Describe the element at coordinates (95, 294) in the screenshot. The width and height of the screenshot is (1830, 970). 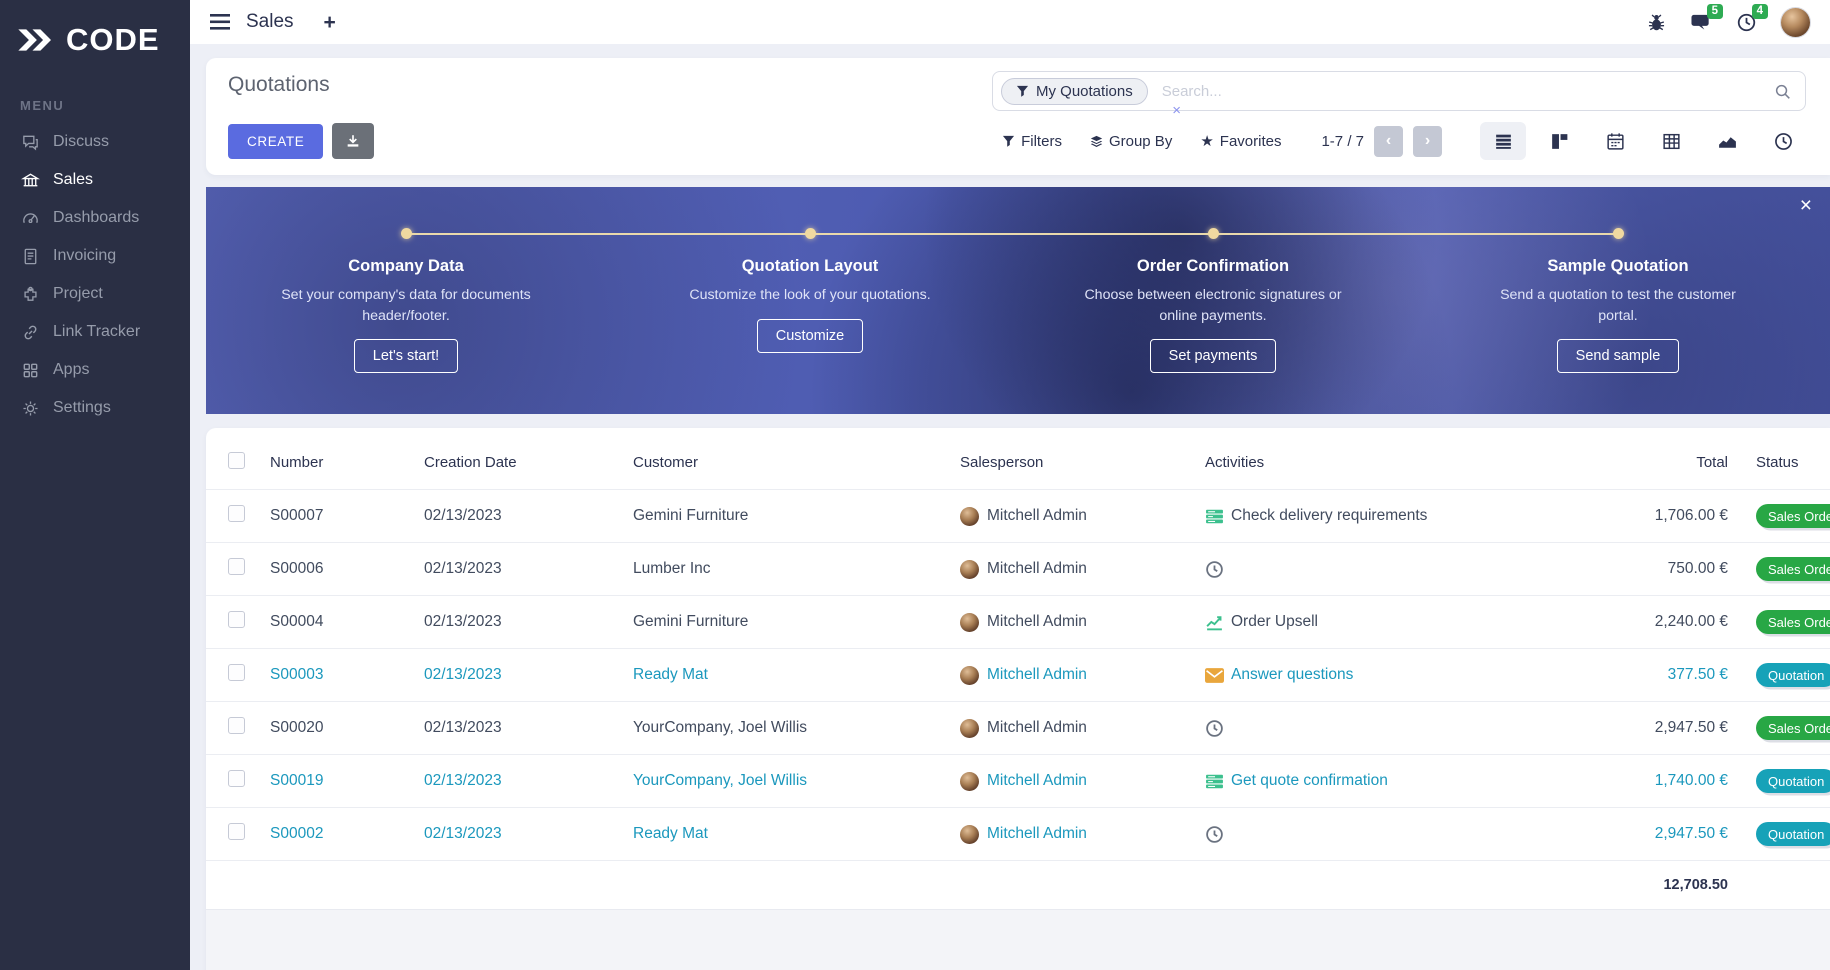
I see `sidebar-item-project: Project` at that location.